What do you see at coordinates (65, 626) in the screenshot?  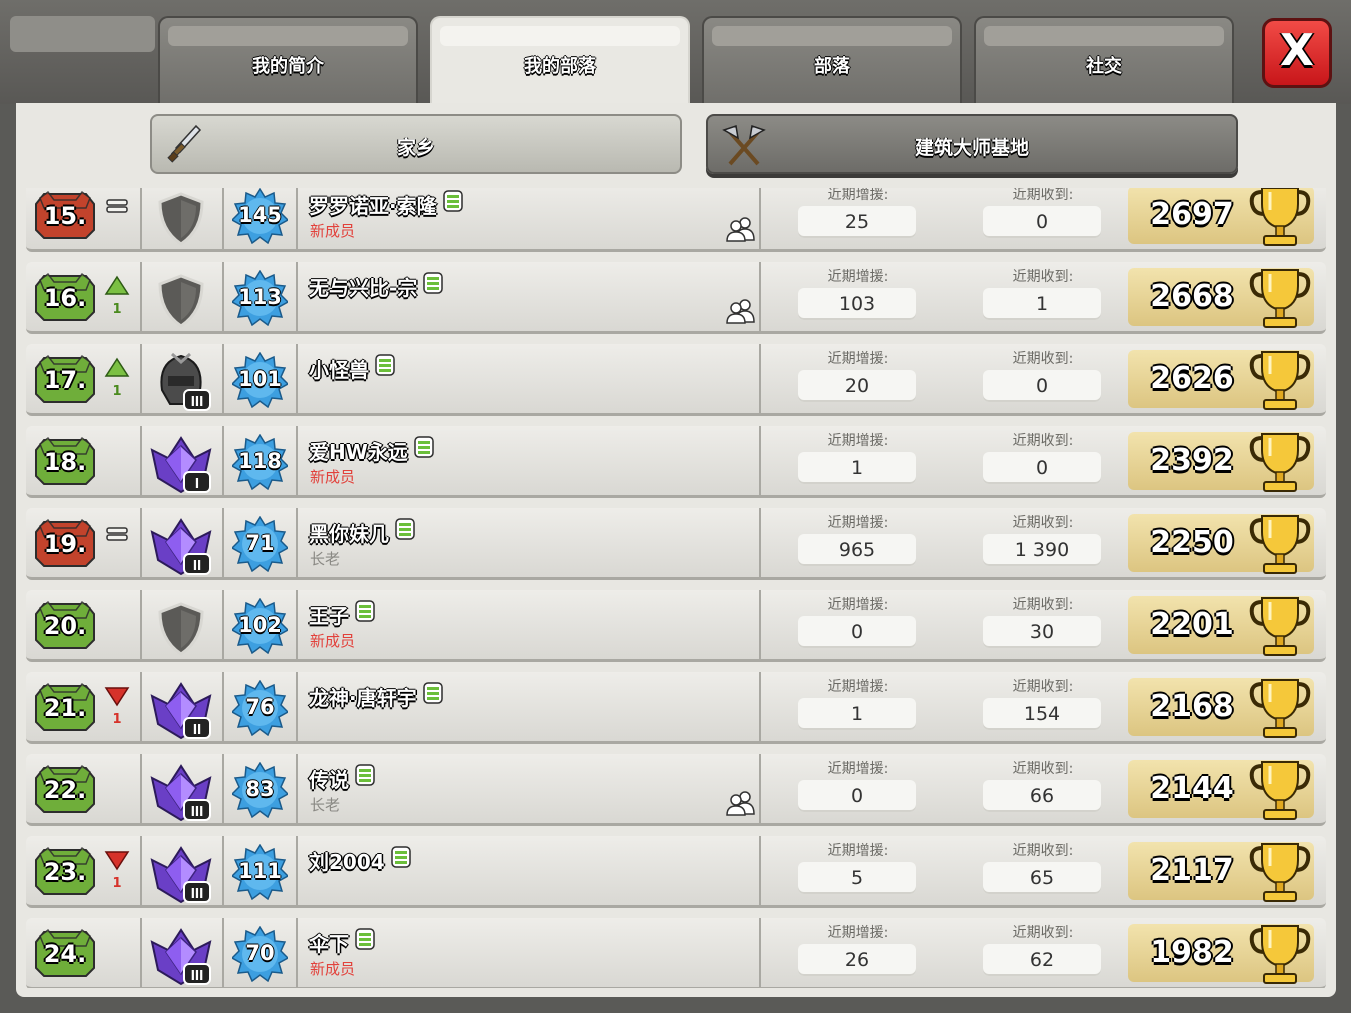 I see `rank-badge: 20.` at bounding box center [65, 626].